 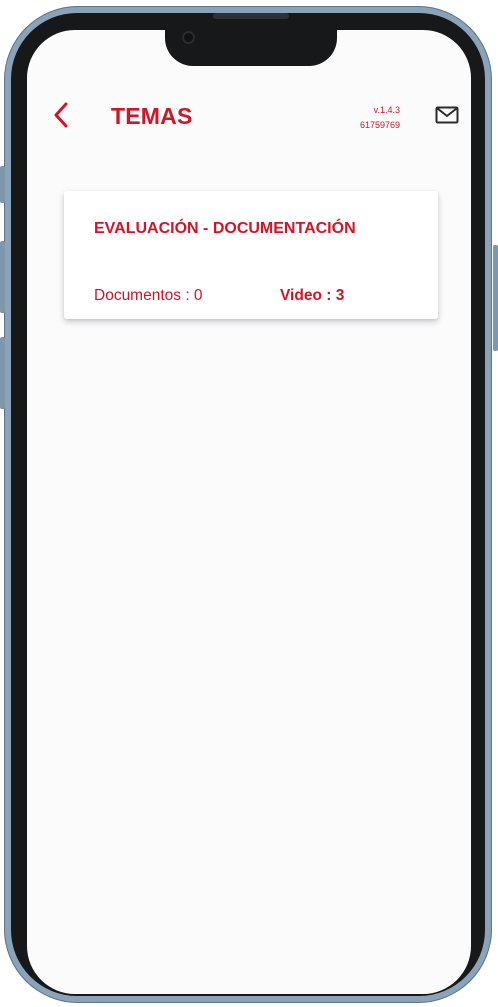 What do you see at coordinates (251, 16) in the screenshot?
I see `phone-speaker` at bounding box center [251, 16].